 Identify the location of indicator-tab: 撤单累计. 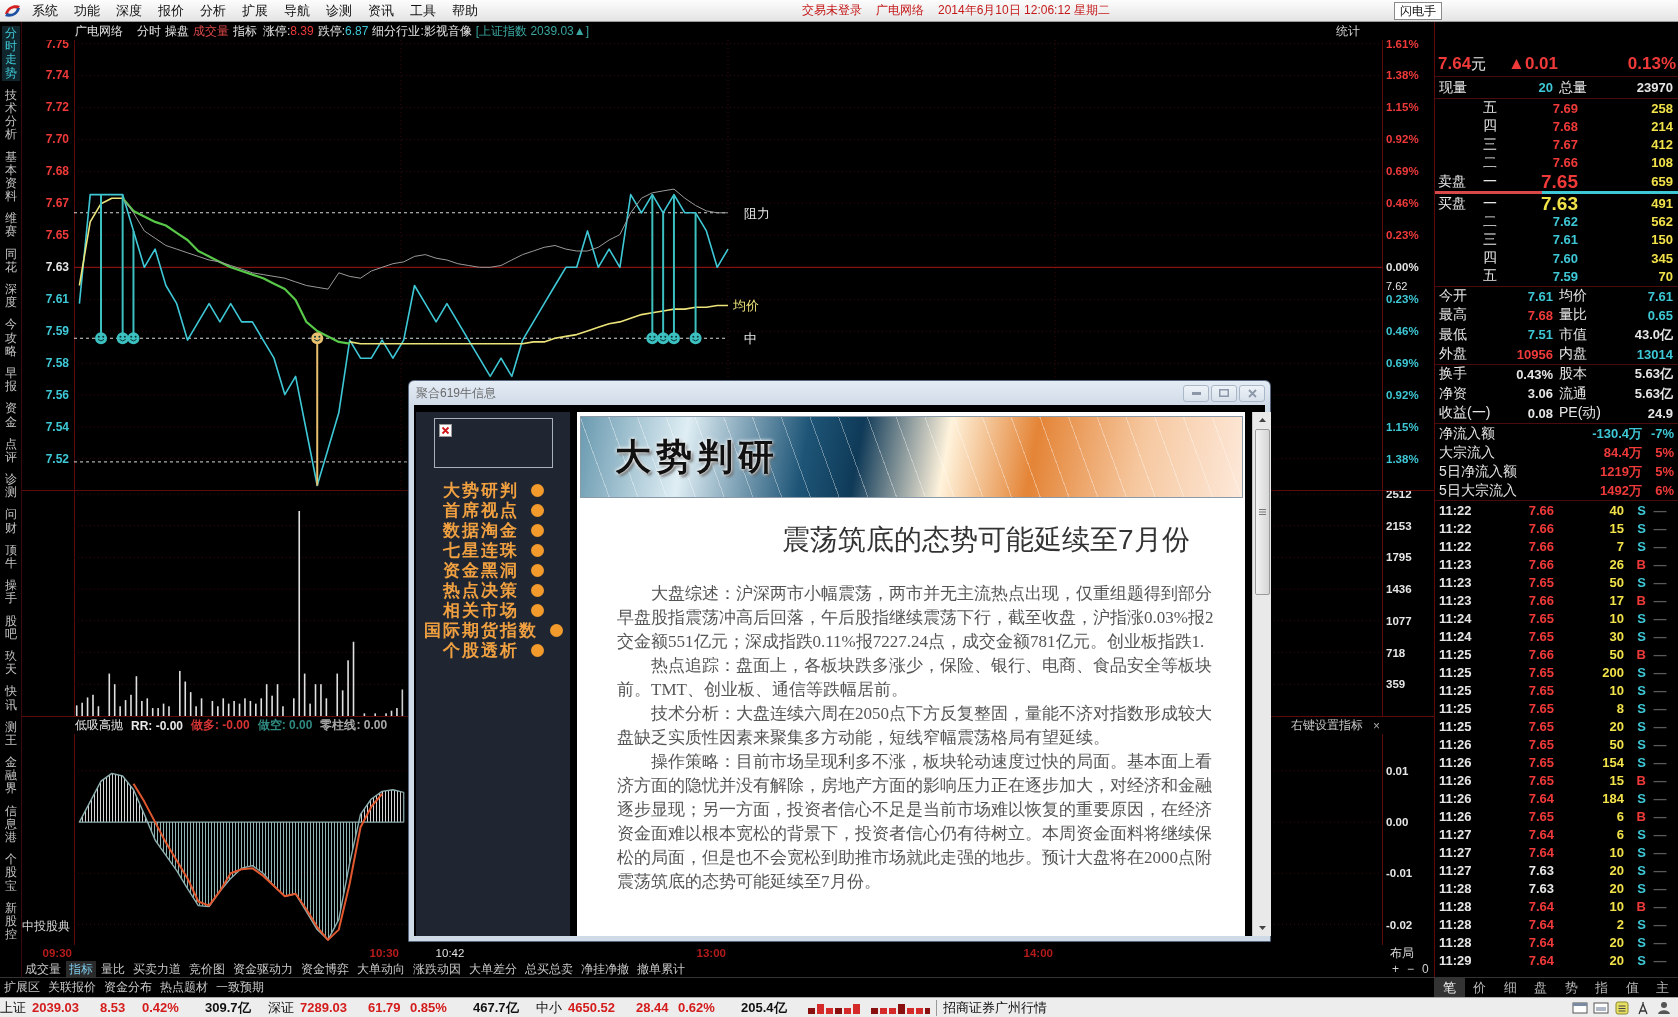
(661, 968).